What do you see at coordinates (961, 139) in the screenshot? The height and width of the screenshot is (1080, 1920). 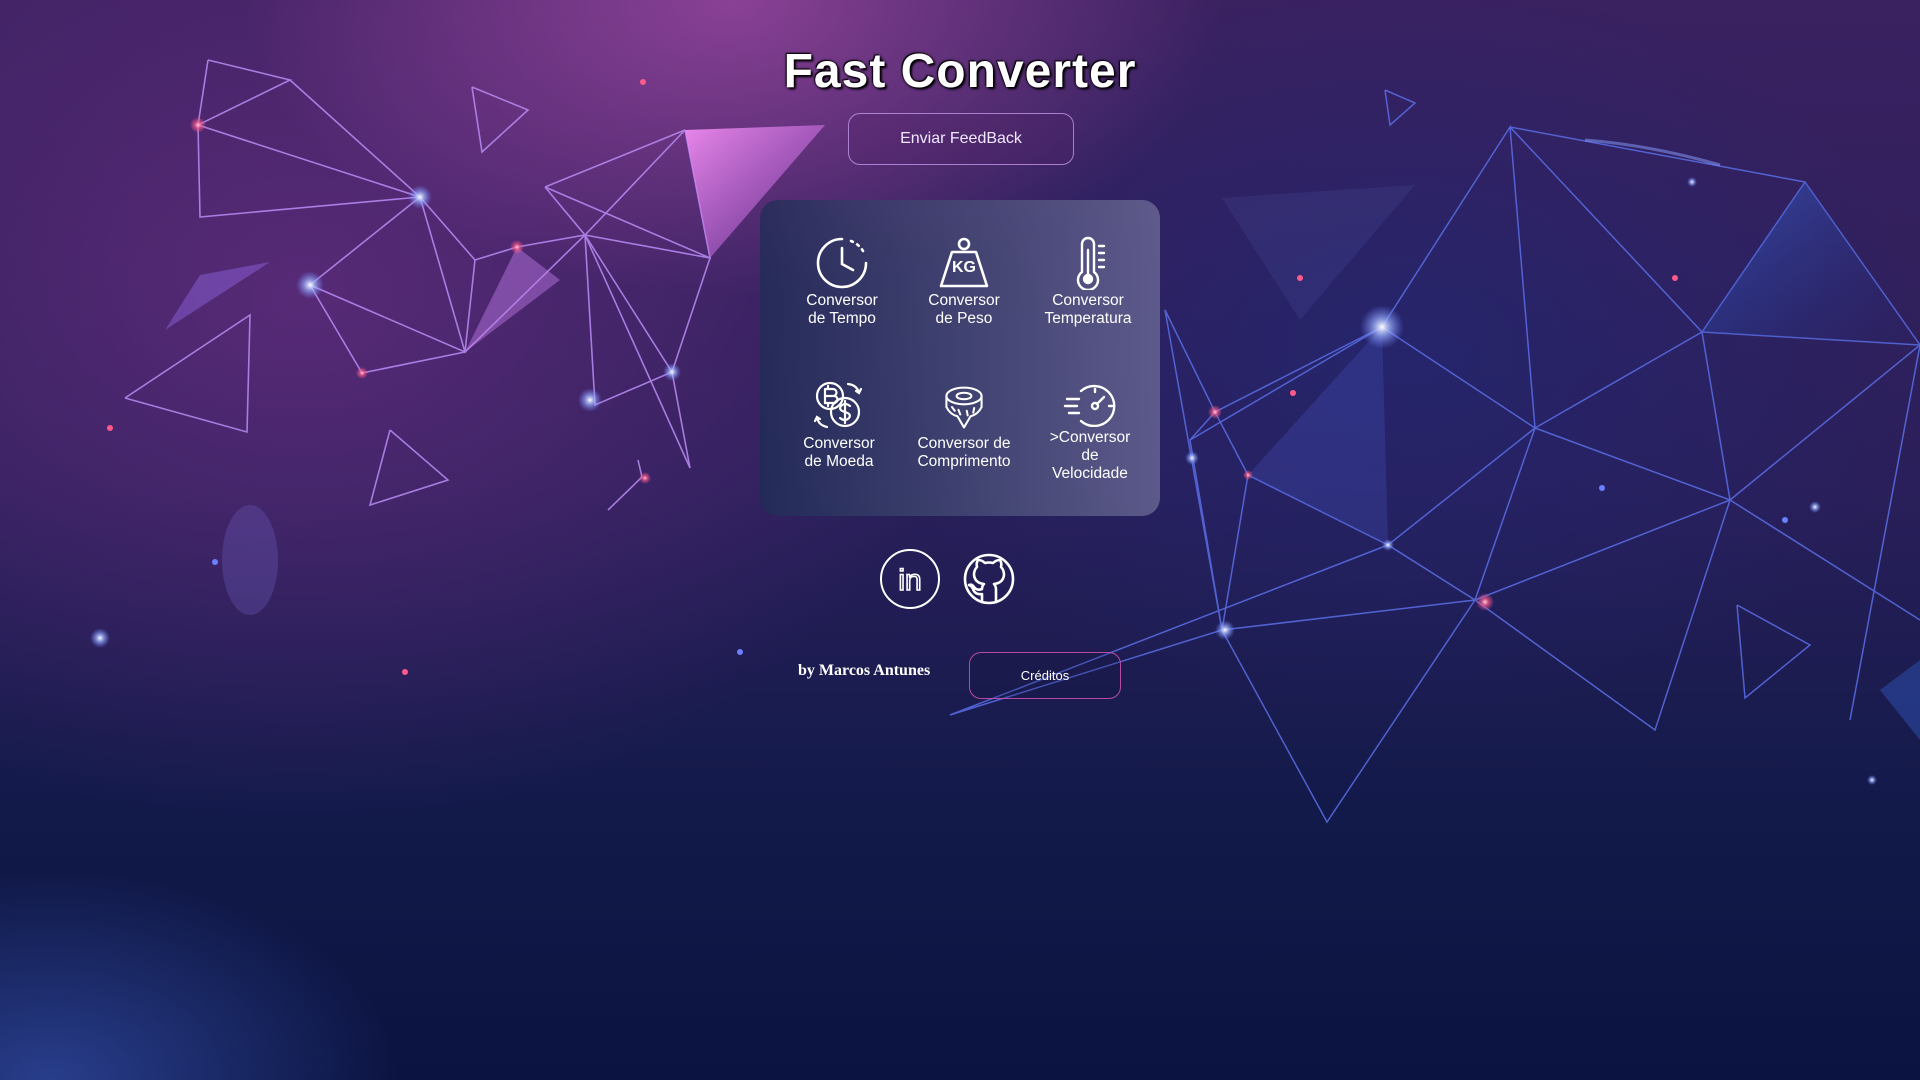 I see `send-feedback-button: Enviar FeedBack` at bounding box center [961, 139].